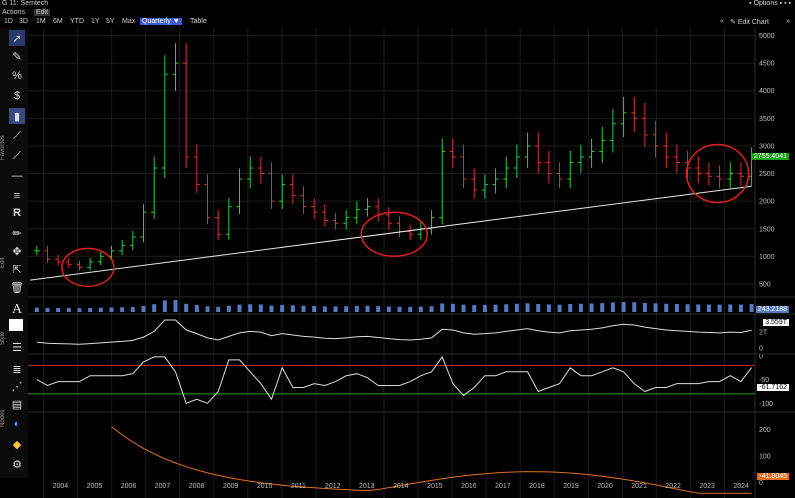 This screenshot has width=795, height=498. What do you see at coordinates (230, 486) in the screenshot?
I see `x-axis-label: 2009` at bounding box center [230, 486].